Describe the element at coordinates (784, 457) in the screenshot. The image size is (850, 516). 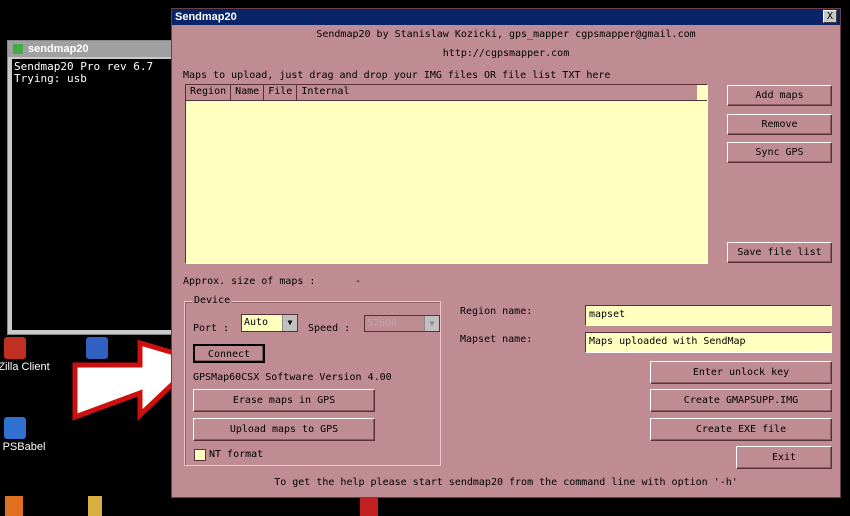
I see `exit-button: Exit` at that location.